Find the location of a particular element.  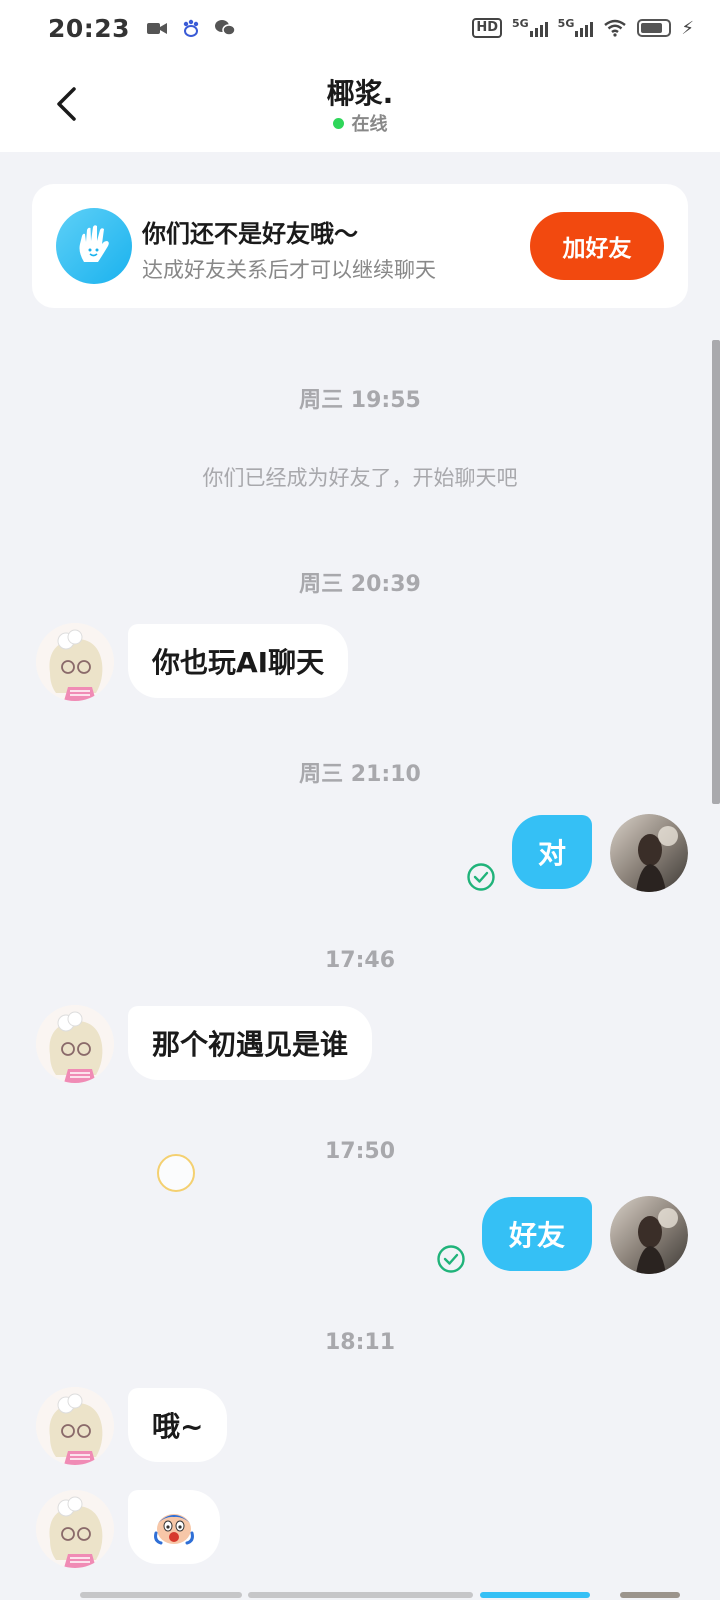

message-bubble-outgoing: 好友 is located at coordinates (537, 1234).